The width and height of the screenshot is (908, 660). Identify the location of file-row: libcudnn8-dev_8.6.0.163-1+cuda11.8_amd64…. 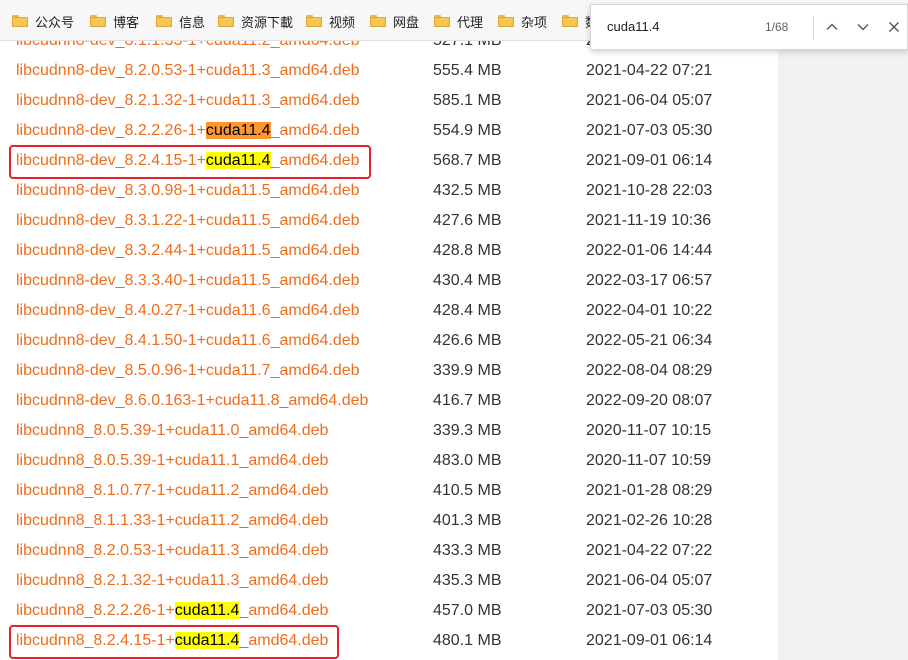
(389, 401).